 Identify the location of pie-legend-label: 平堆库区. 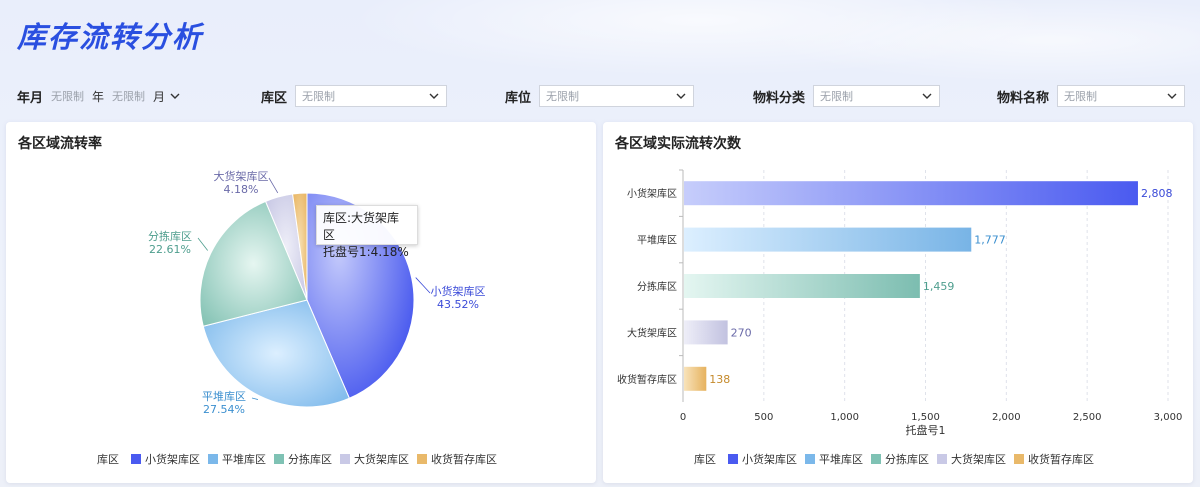
(244, 459).